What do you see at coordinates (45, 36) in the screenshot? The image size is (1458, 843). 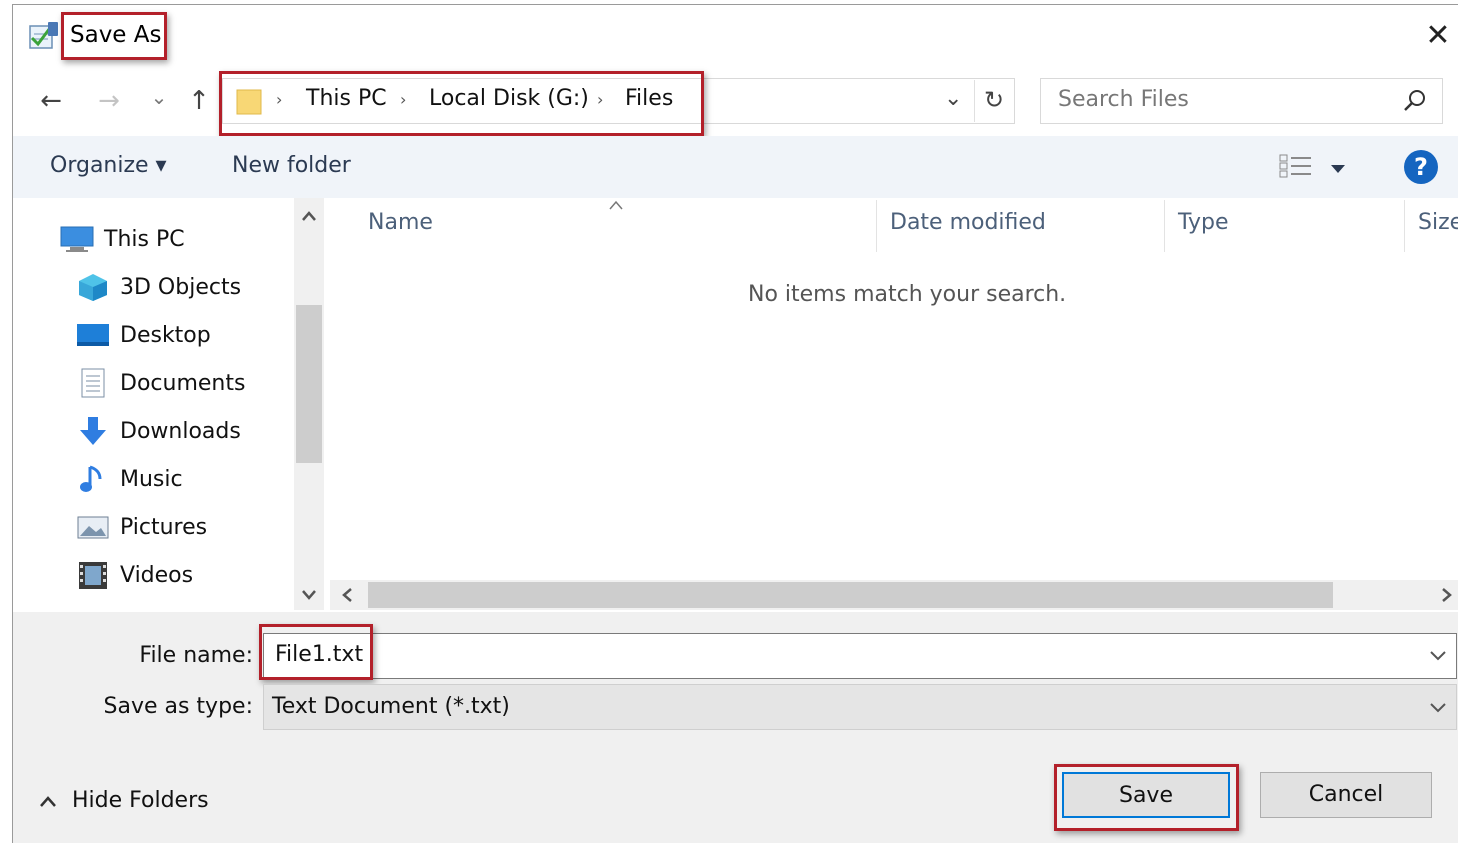 I see `notepad-app-icon` at bounding box center [45, 36].